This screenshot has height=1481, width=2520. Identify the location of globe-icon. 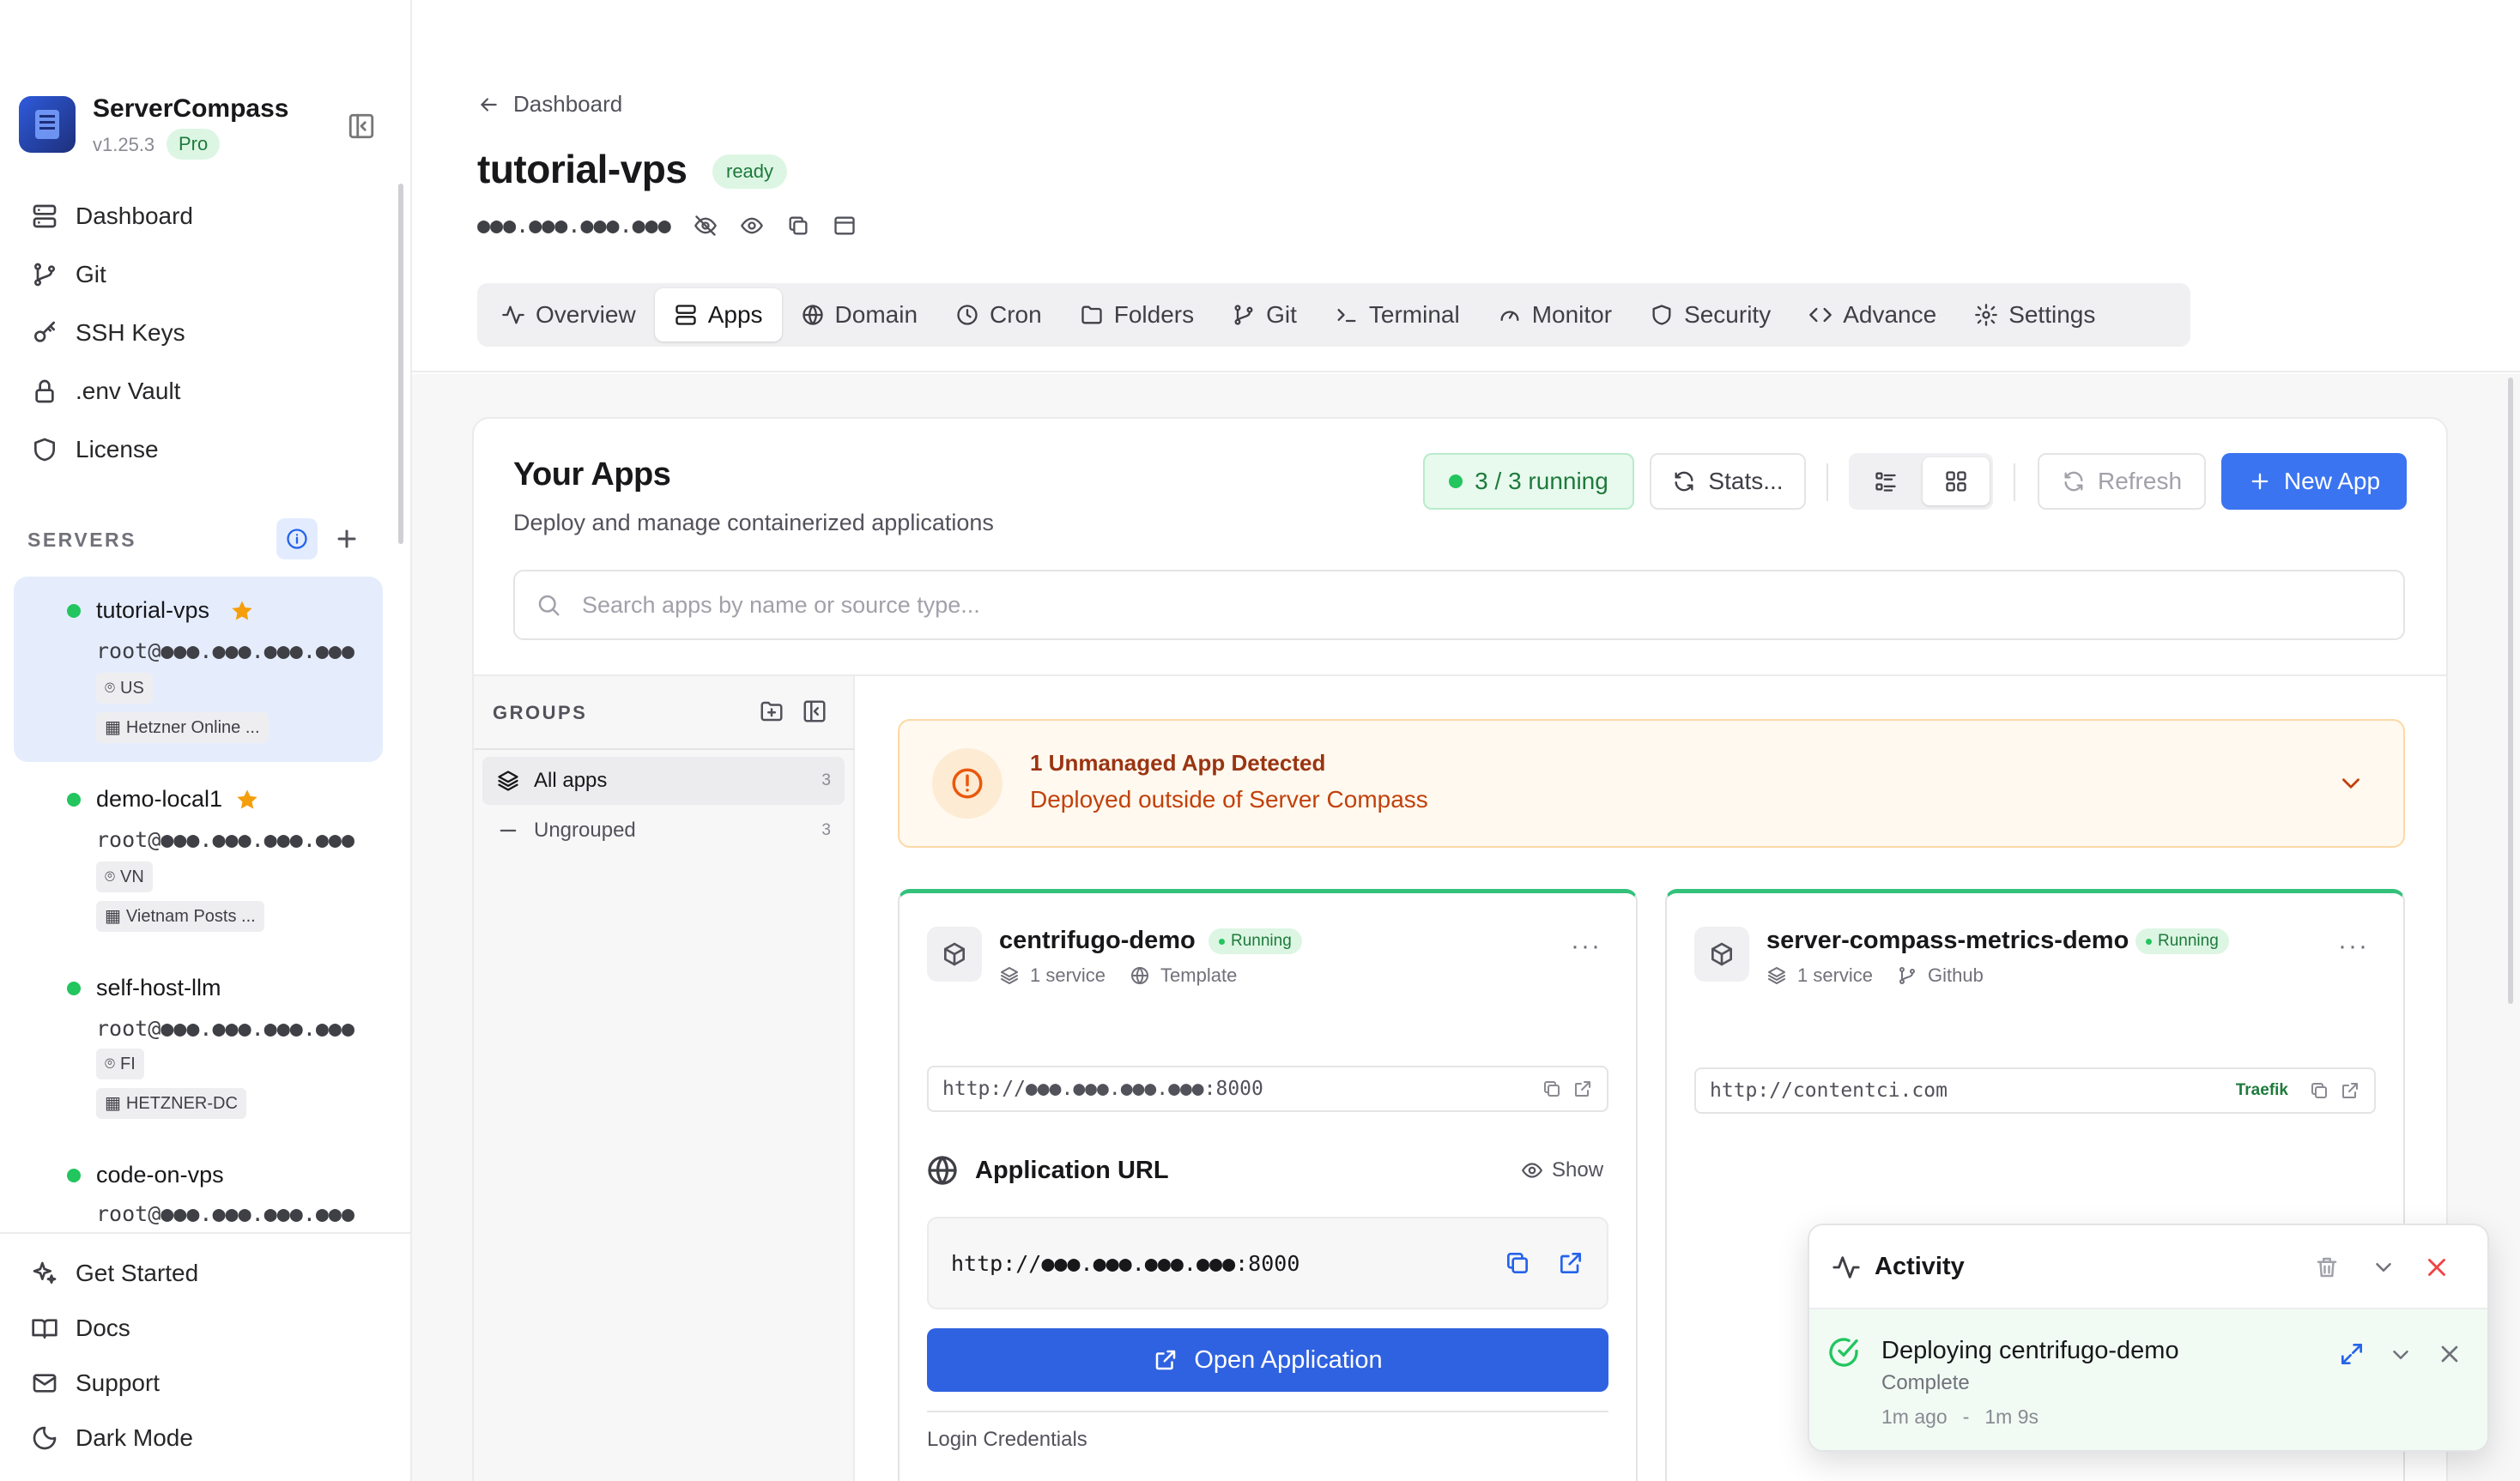
(1140, 975).